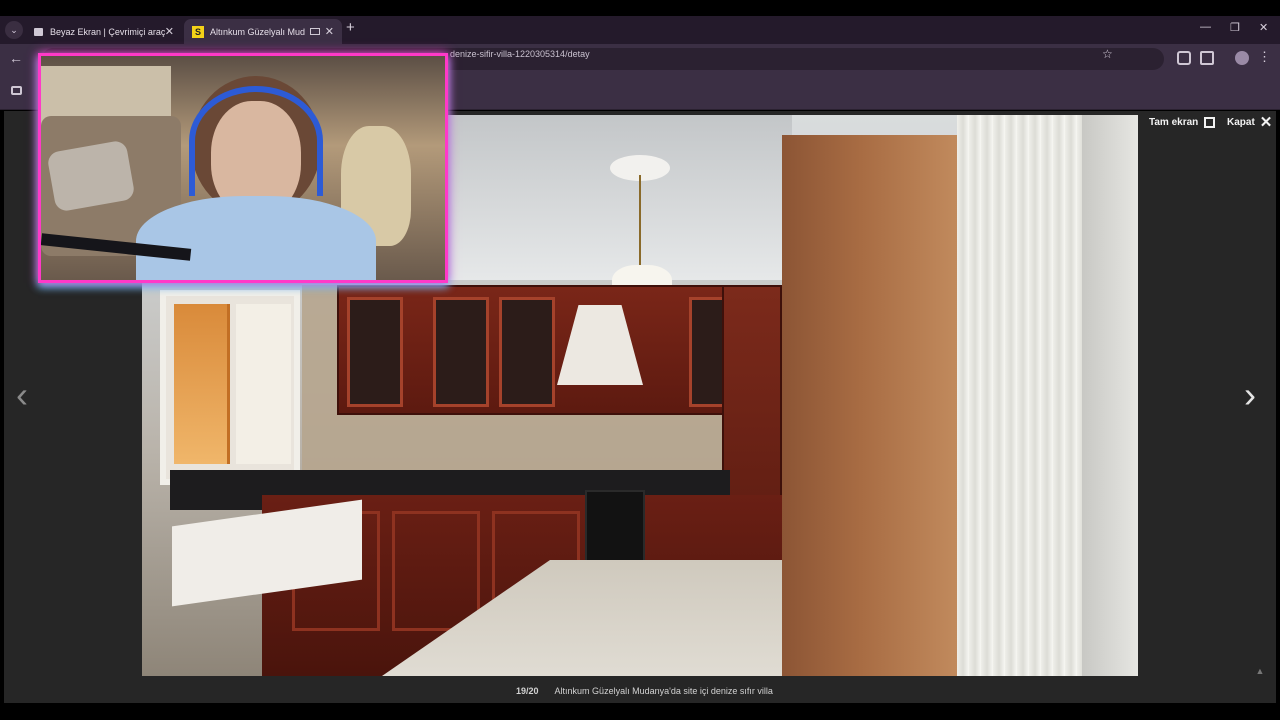 The width and height of the screenshot is (1280, 720). I want to click on scroll-top-button: ▲, so click(1260, 671).